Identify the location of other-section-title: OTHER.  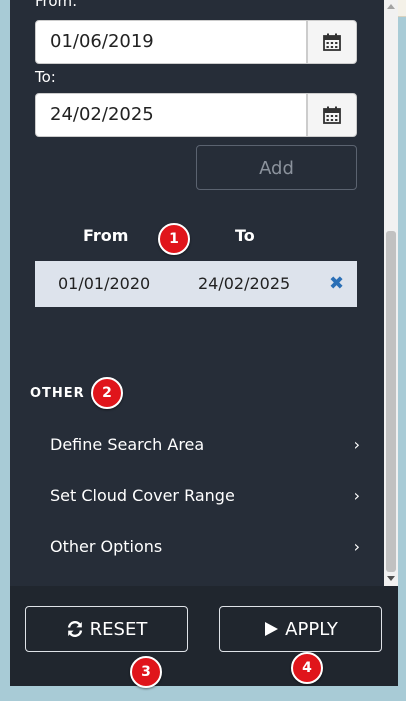
(57, 393).